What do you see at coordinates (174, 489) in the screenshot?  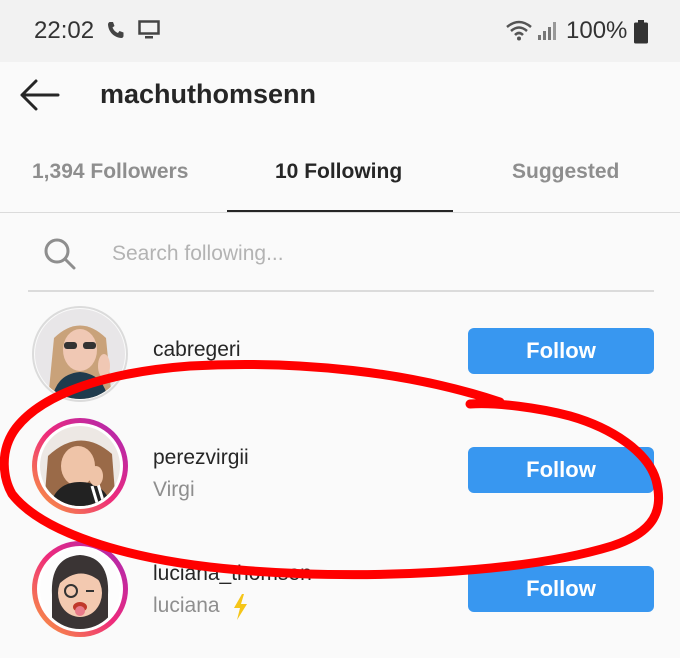 I see `full-name: Virgi` at bounding box center [174, 489].